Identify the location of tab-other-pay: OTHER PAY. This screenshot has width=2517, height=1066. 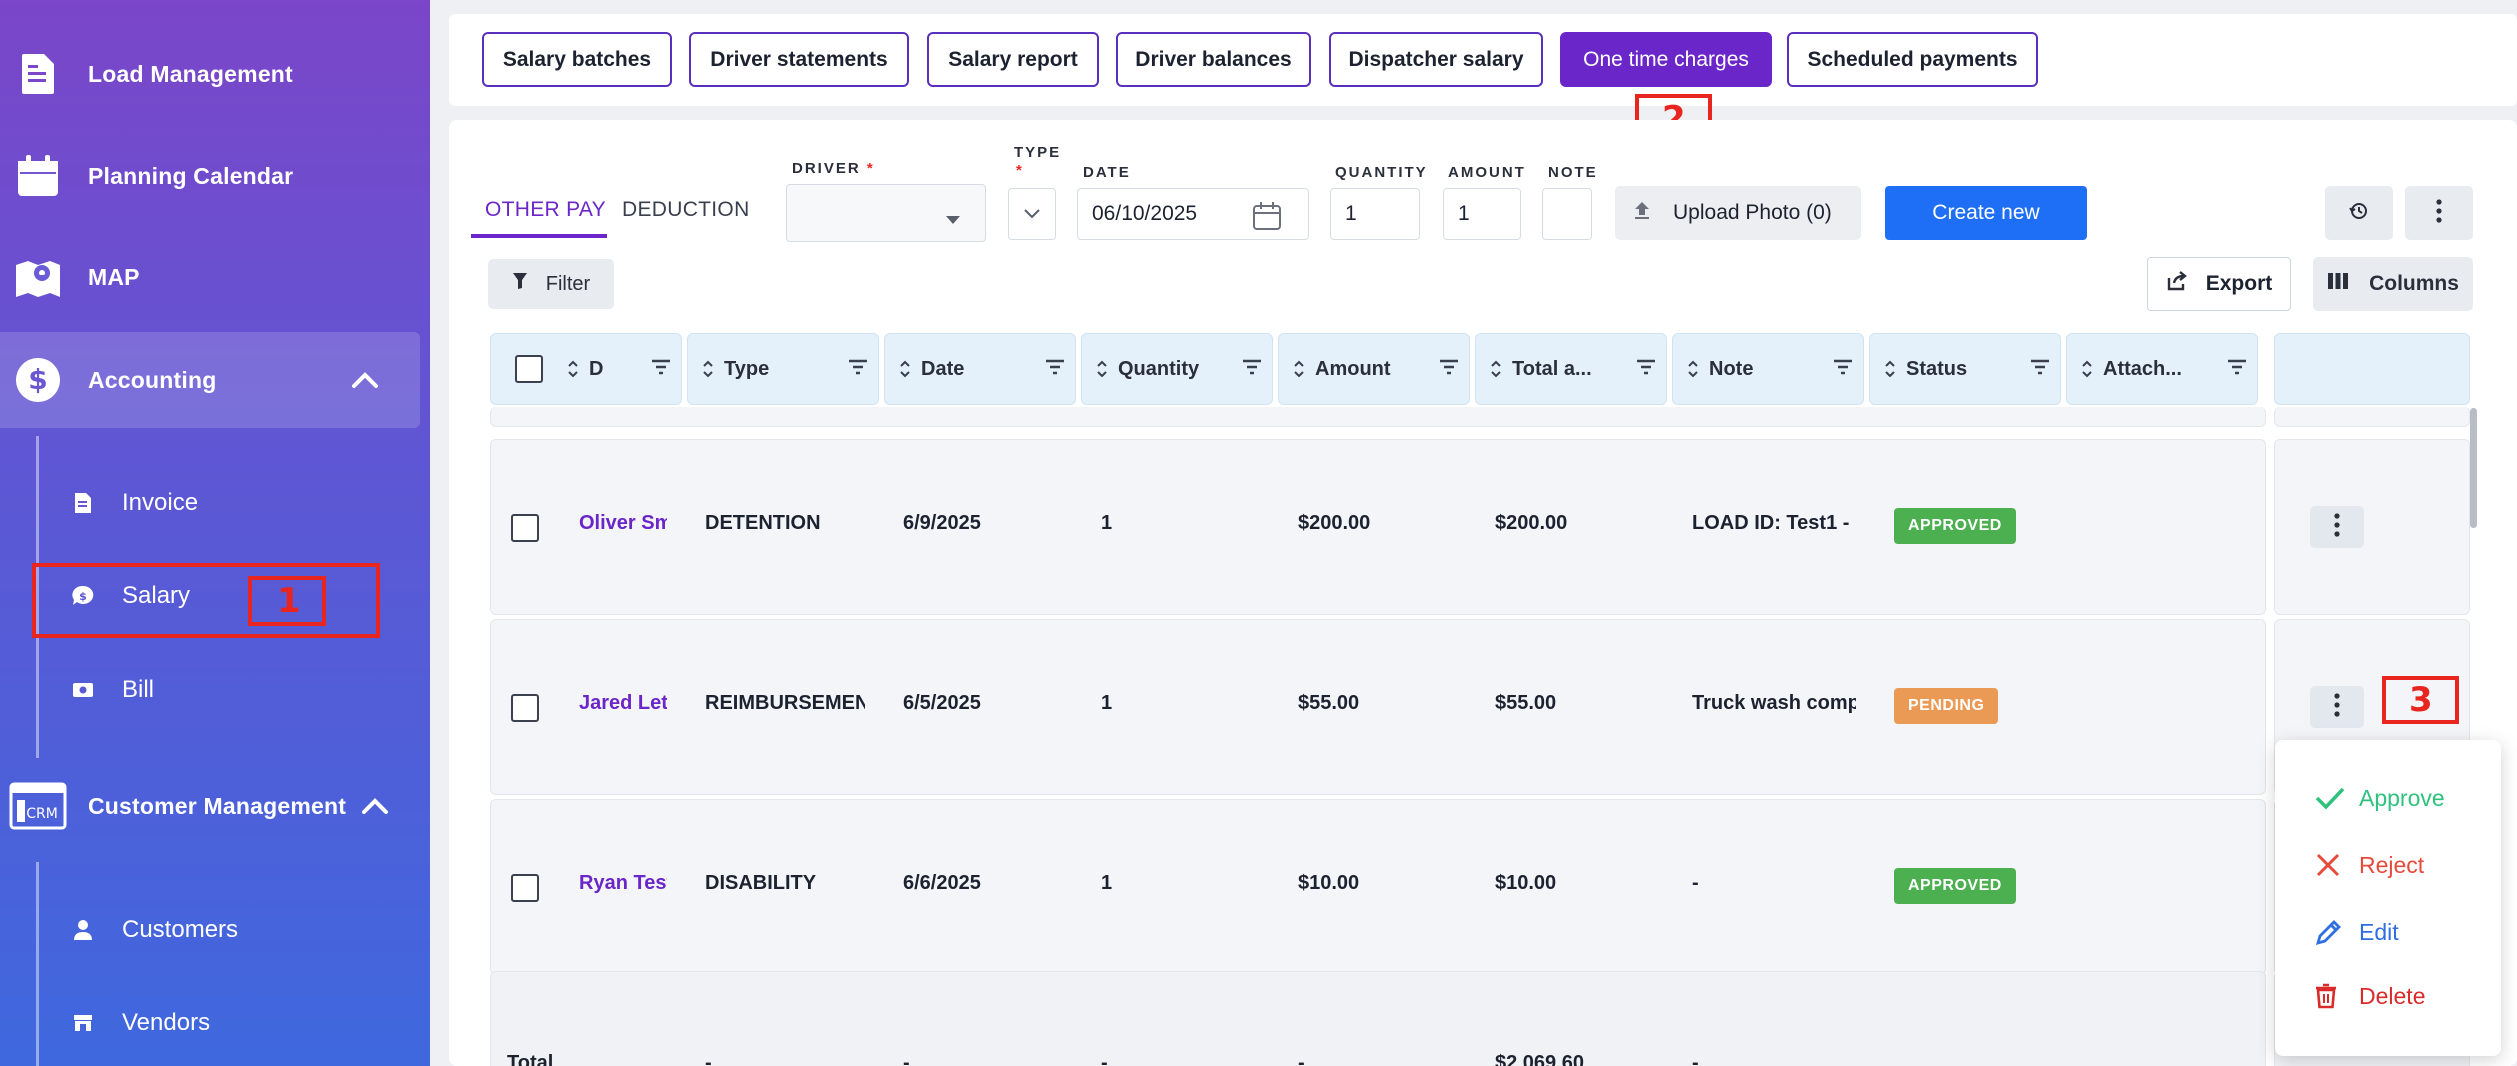
(545, 210).